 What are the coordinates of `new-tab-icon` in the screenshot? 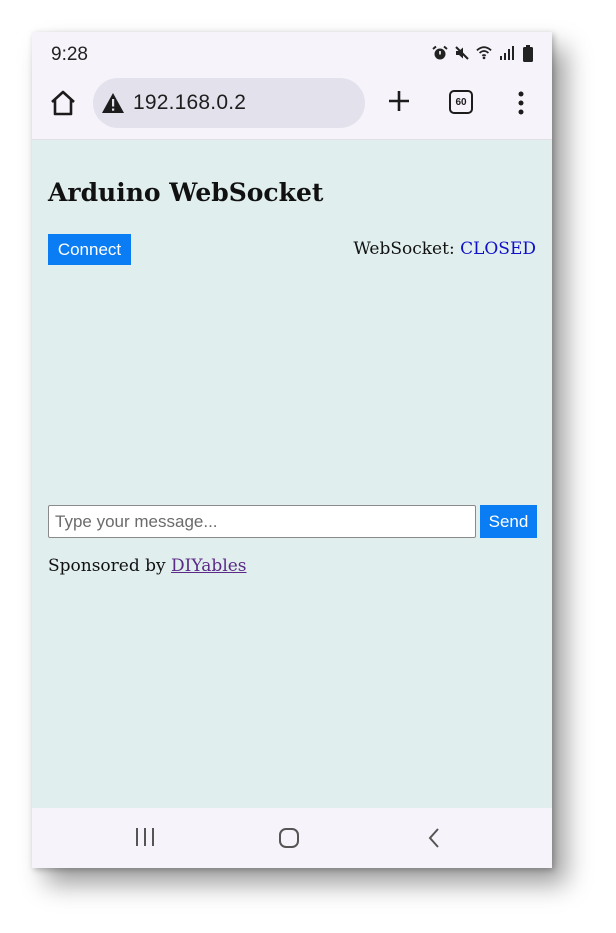 It's located at (399, 101).